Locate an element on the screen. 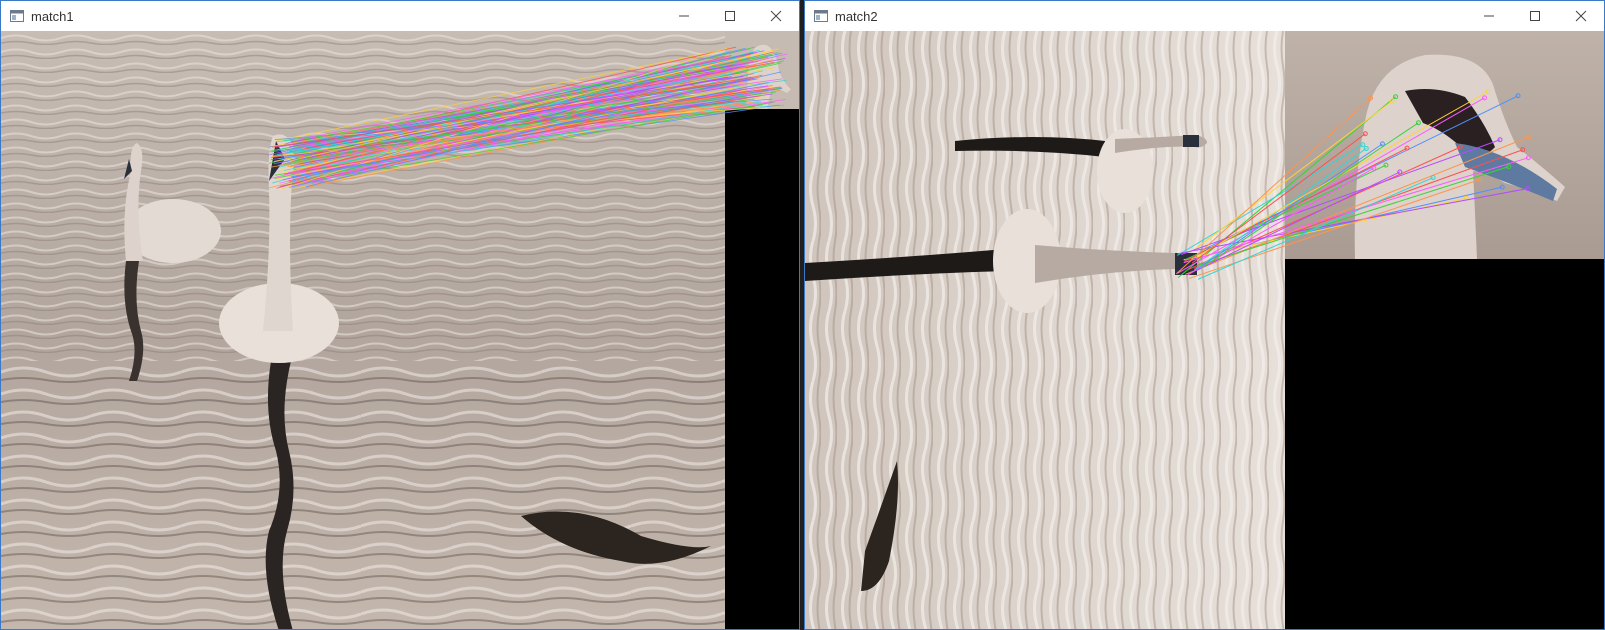 This screenshot has height=630, width=1605. title-bar: match1 is located at coordinates (400, 16).